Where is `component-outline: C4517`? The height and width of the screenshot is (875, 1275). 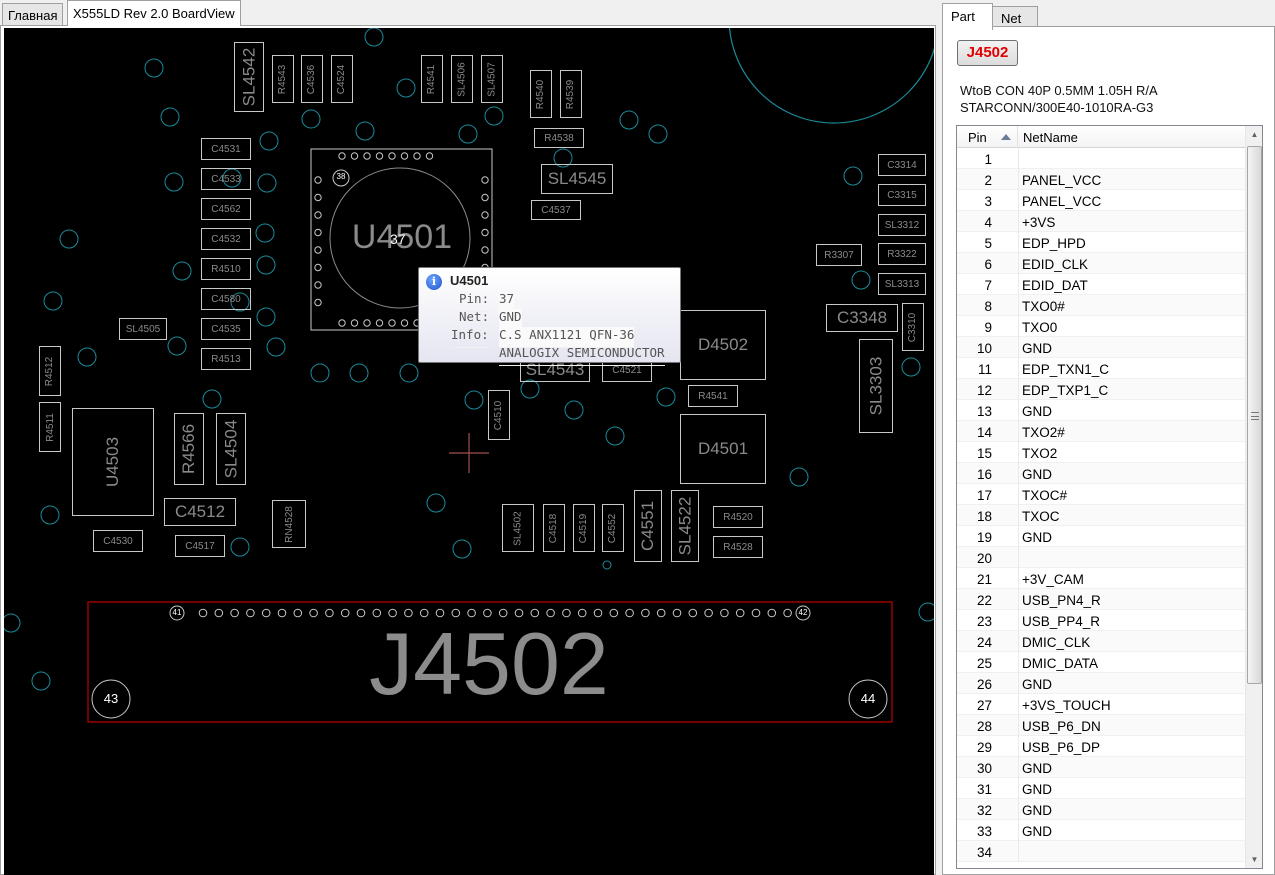
component-outline: C4517 is located at coordinates (200, 546).